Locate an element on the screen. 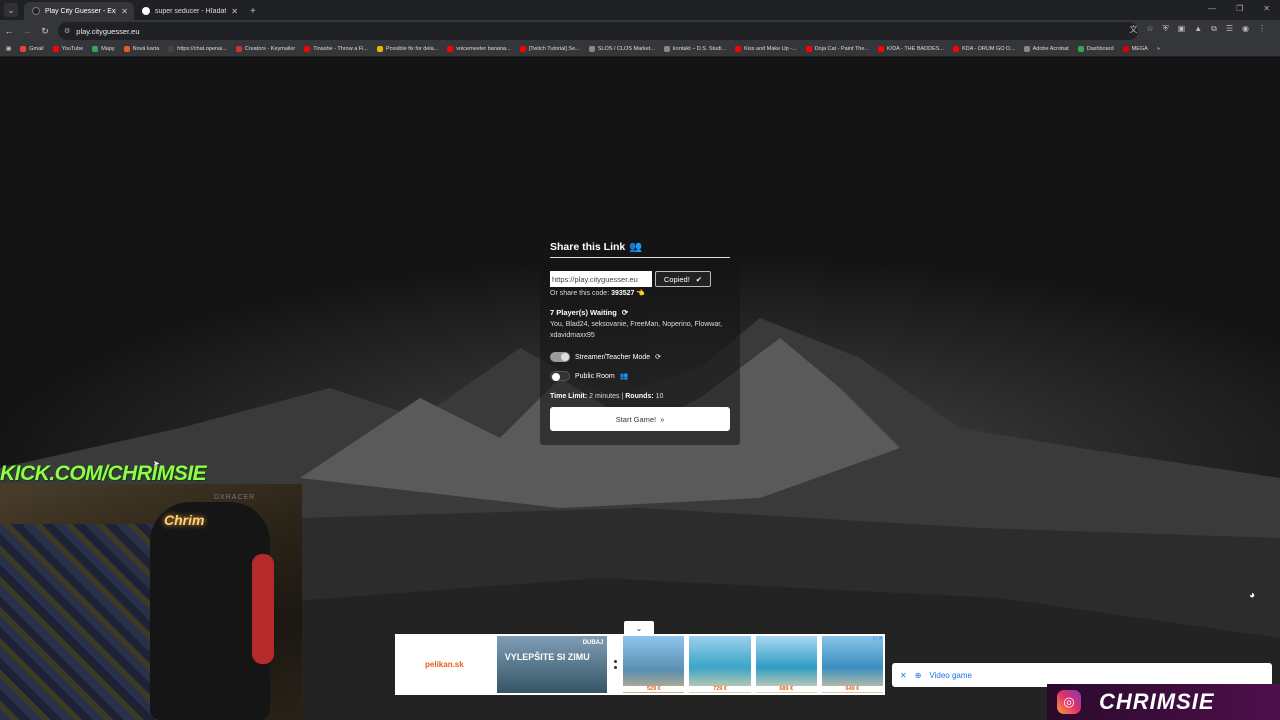 The width and height of the screenshot is (1280, 720). search-icon: ⊕ is located at coordinates (918, 675).